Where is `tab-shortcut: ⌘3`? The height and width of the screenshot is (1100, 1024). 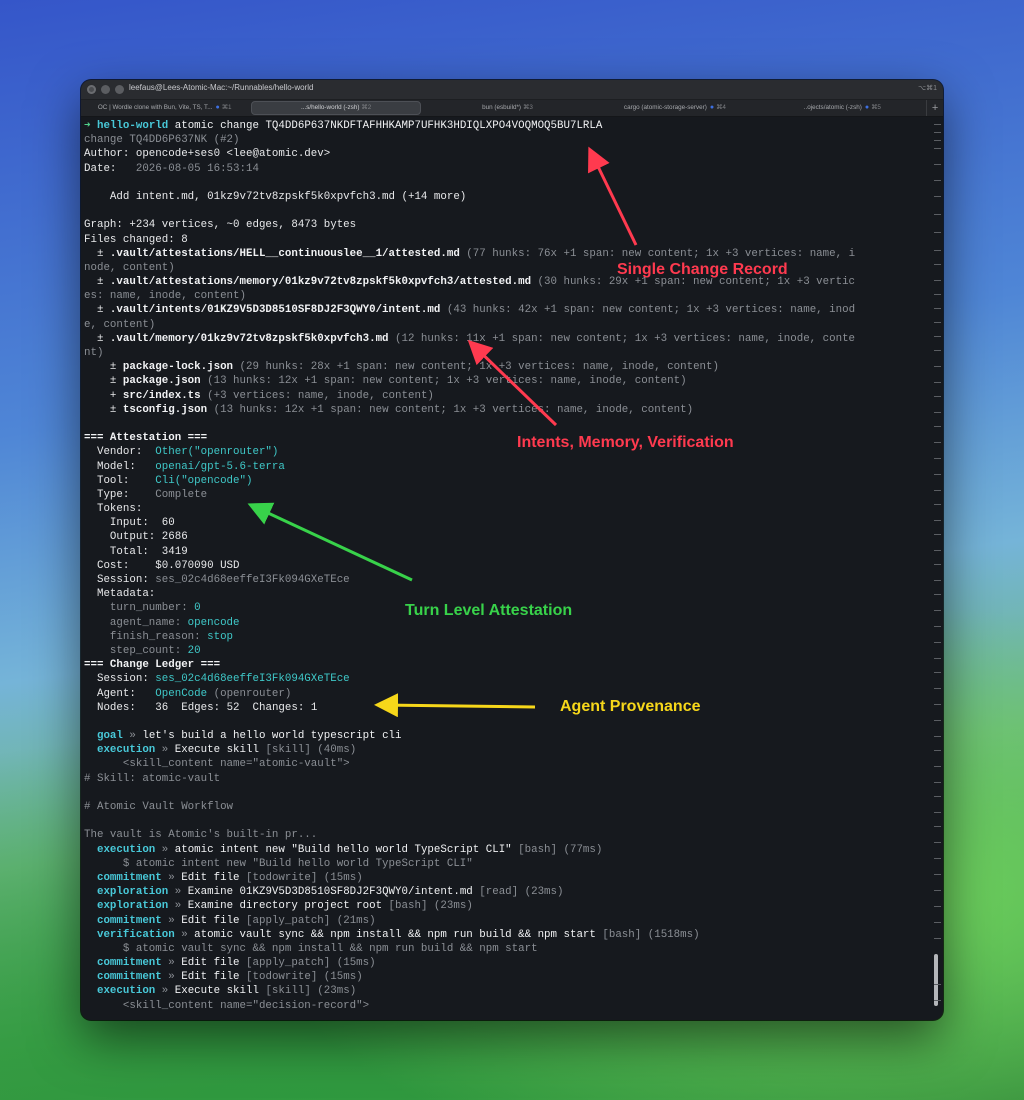
tab-shortcut: ⌘3 is located at coordinates (528, 107).